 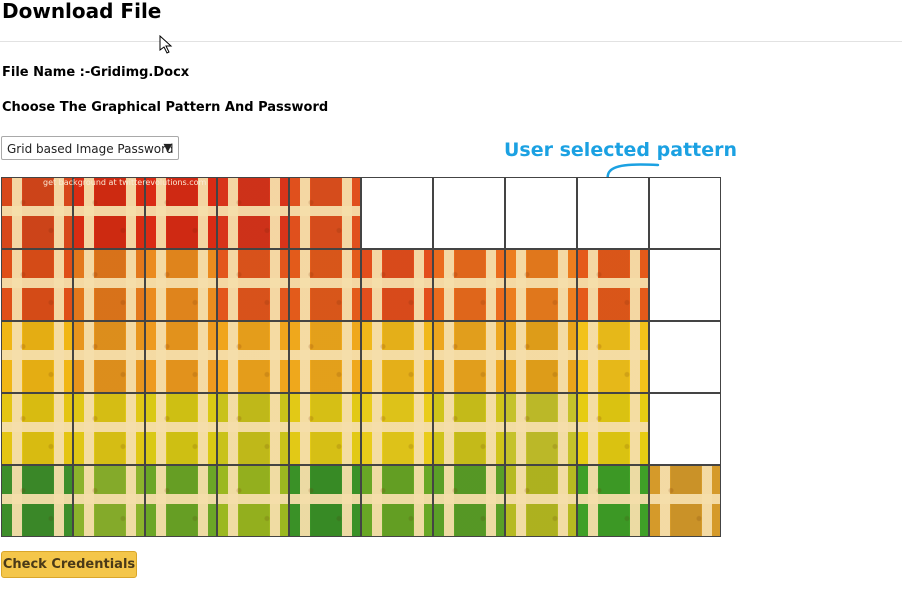 What do you see at coordinates (69, 564) in the screenshot?
I see `check-credentials-button: Check Credentials` at bounding box center [69, 564].